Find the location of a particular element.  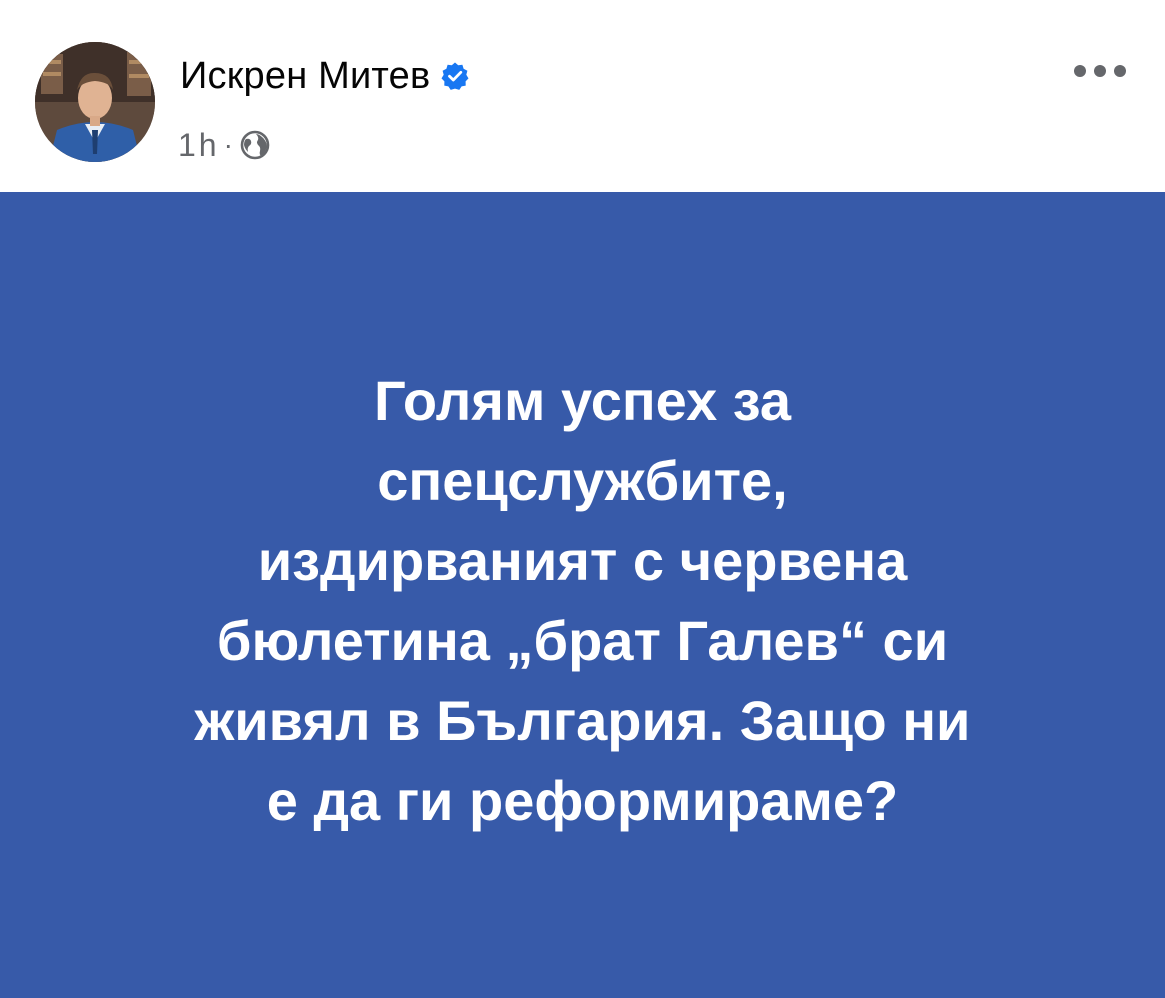

post-meta: 1h · is located at coordinates (224, 145).